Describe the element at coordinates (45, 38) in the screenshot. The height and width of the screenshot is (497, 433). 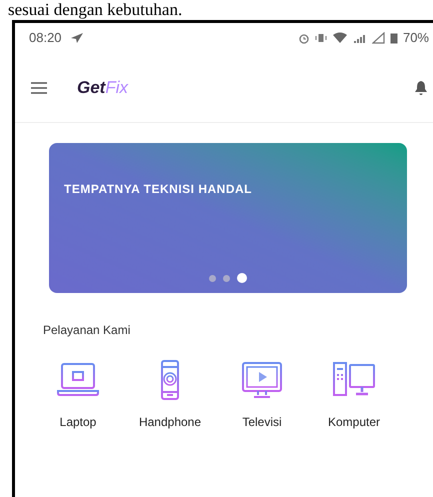
I see `status-time: 08:20` at that location.